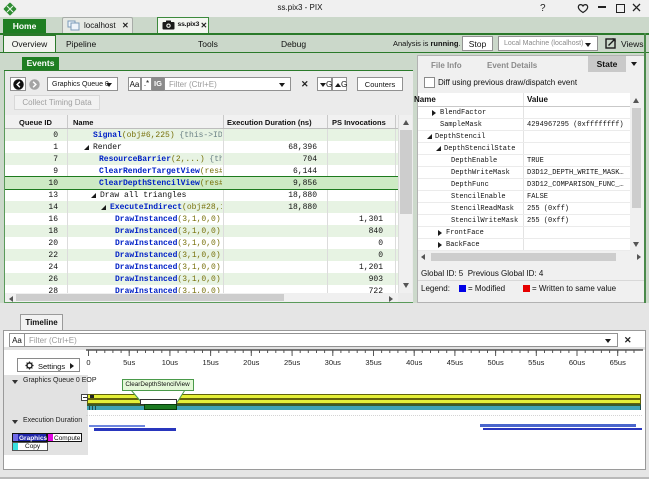  I want to click on svg-text: 65us, so click(618, 362).